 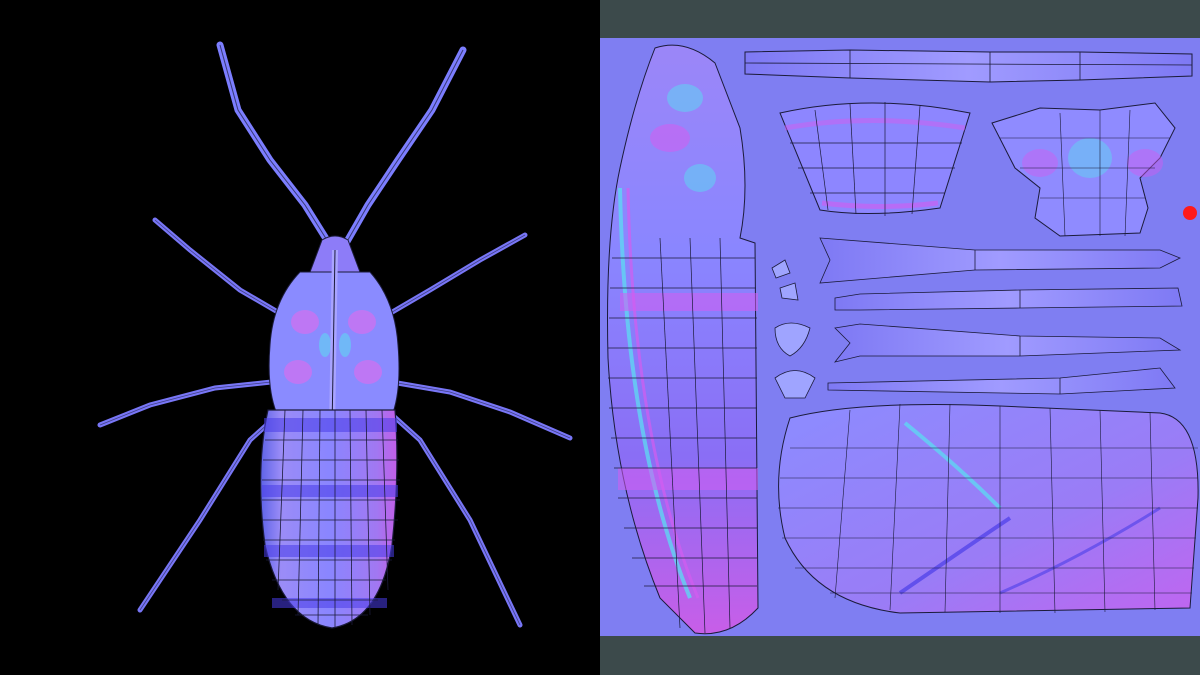 What do you see at coordinates (341, 145) in the screenshot?
I see `antennae` at bounding box center [341, 145].